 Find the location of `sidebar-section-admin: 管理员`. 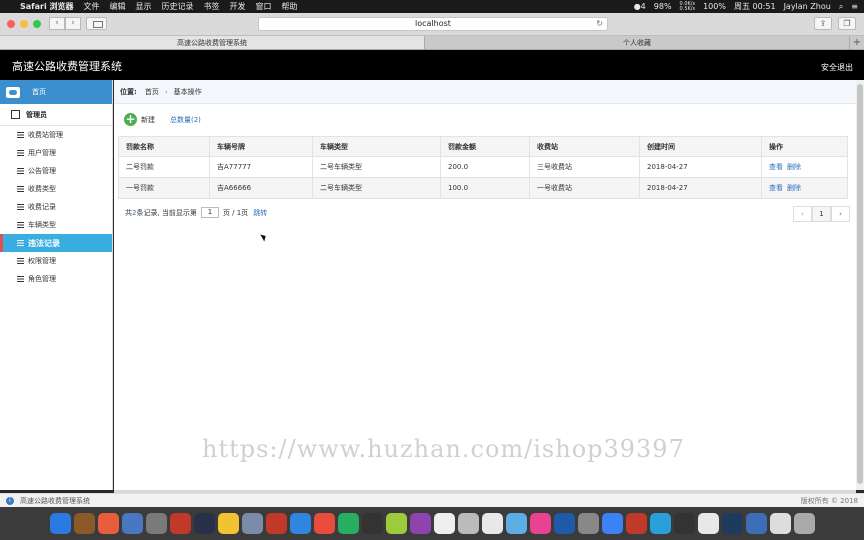

sidebar-section-admin: 管理员 is located at coordinates (56, 115).